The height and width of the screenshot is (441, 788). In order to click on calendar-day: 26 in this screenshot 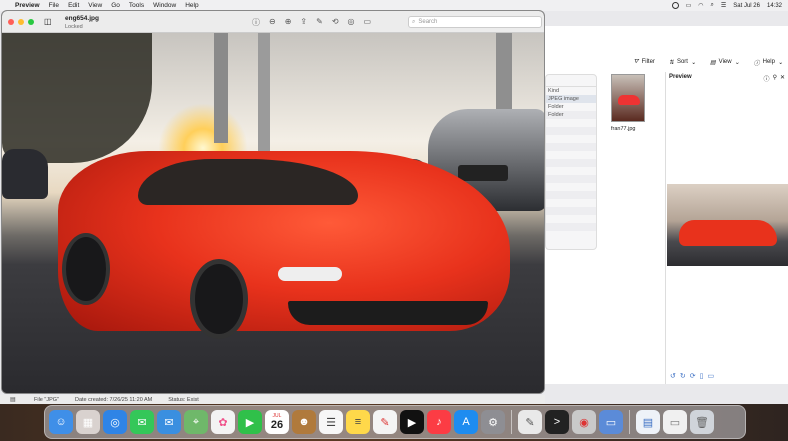, I will do `click(277, 425)`.